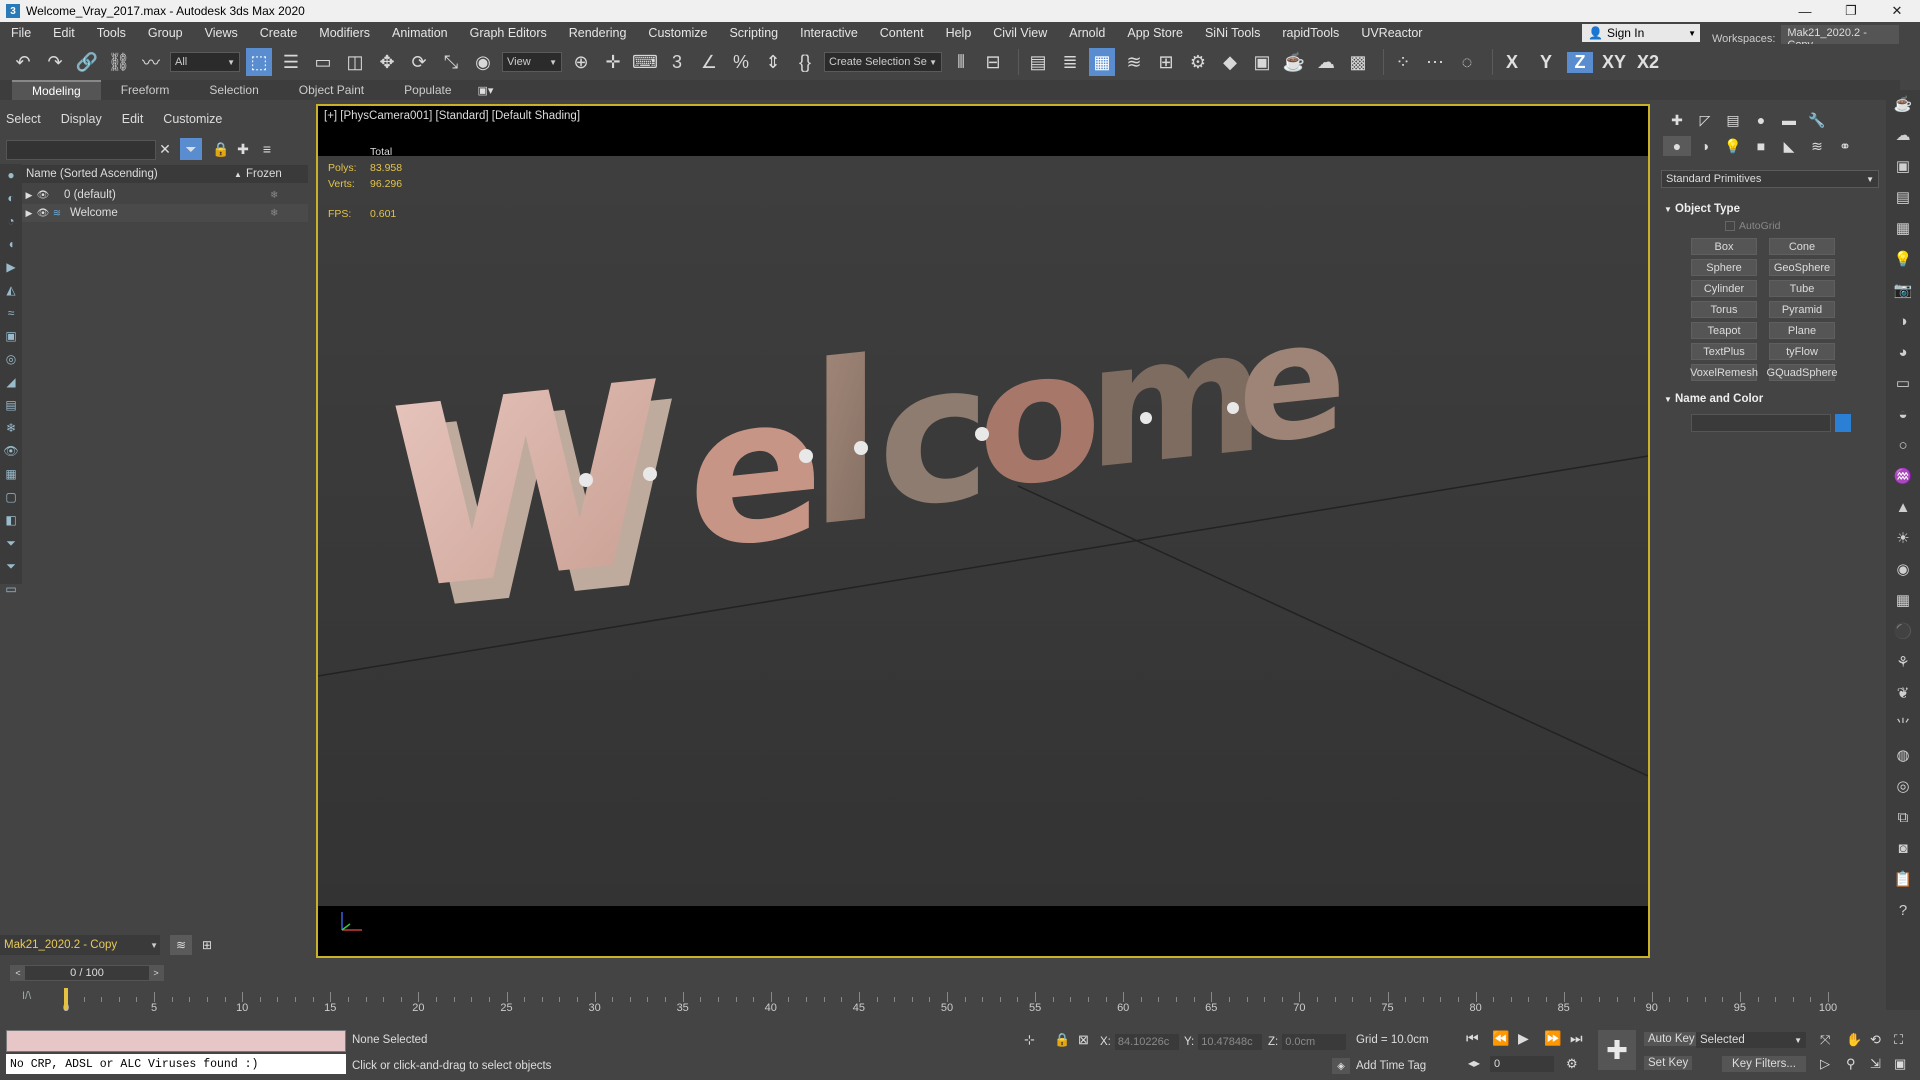  Describe the element at coordinates (11, 221) in the screenshot. I see `shapes-filter-icon: ◔` at that location.